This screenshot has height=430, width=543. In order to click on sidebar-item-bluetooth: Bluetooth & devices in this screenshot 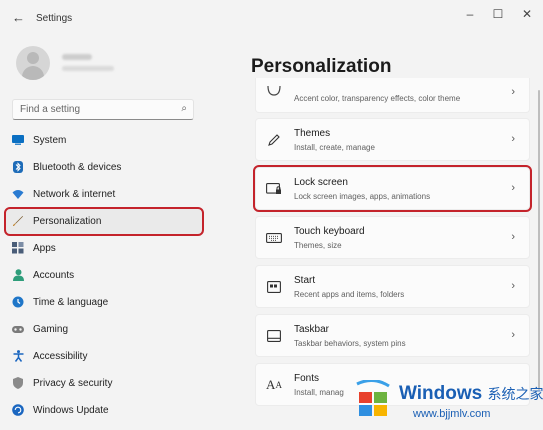, I will do `click(104, 167)`.